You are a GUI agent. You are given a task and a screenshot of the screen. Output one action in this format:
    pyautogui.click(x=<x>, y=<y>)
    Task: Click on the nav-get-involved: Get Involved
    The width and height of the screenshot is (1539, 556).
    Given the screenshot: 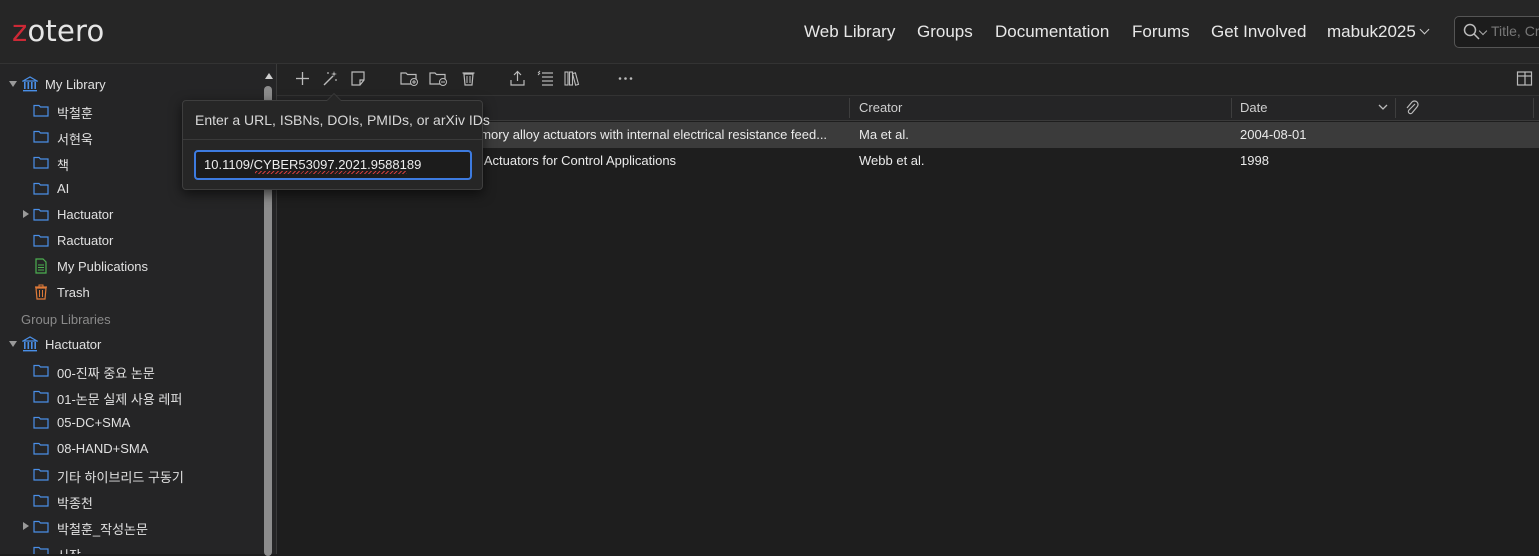 What is the action you would take?
    pyautogui.click(x=1258, y=32)
    